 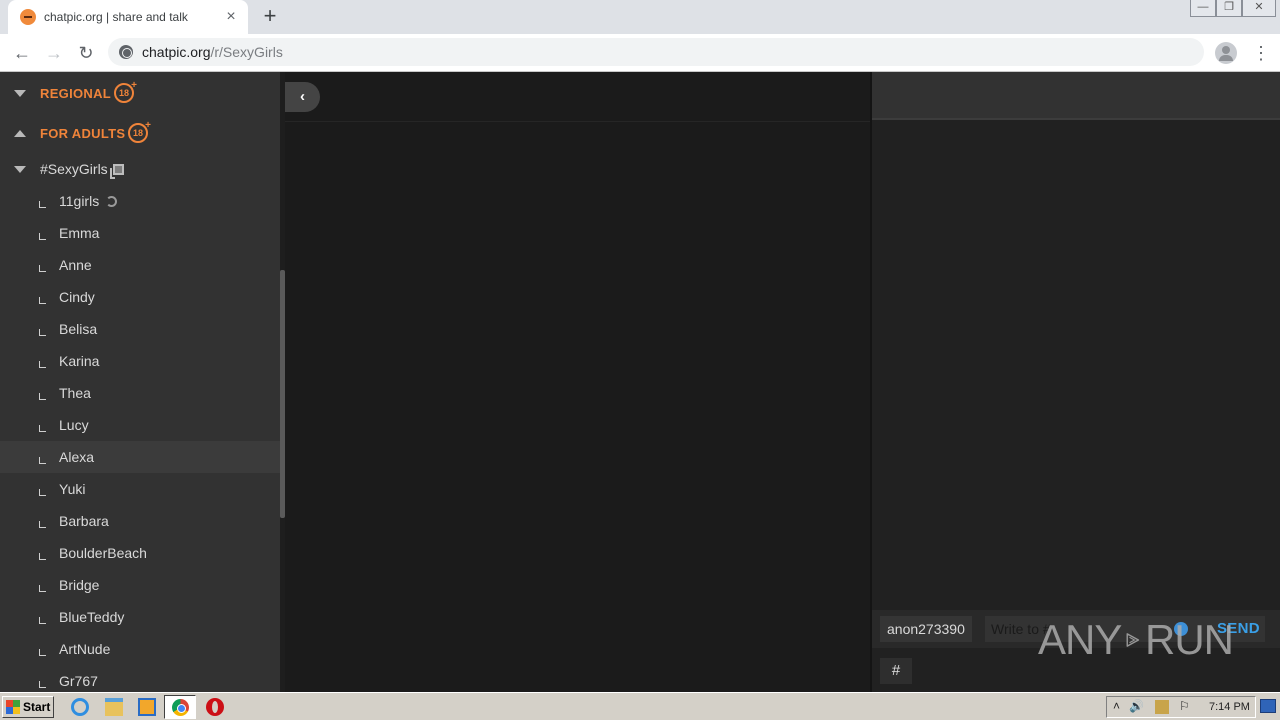 I want to click on subchannel-label: ArtNude, so click(x=85, y=649).